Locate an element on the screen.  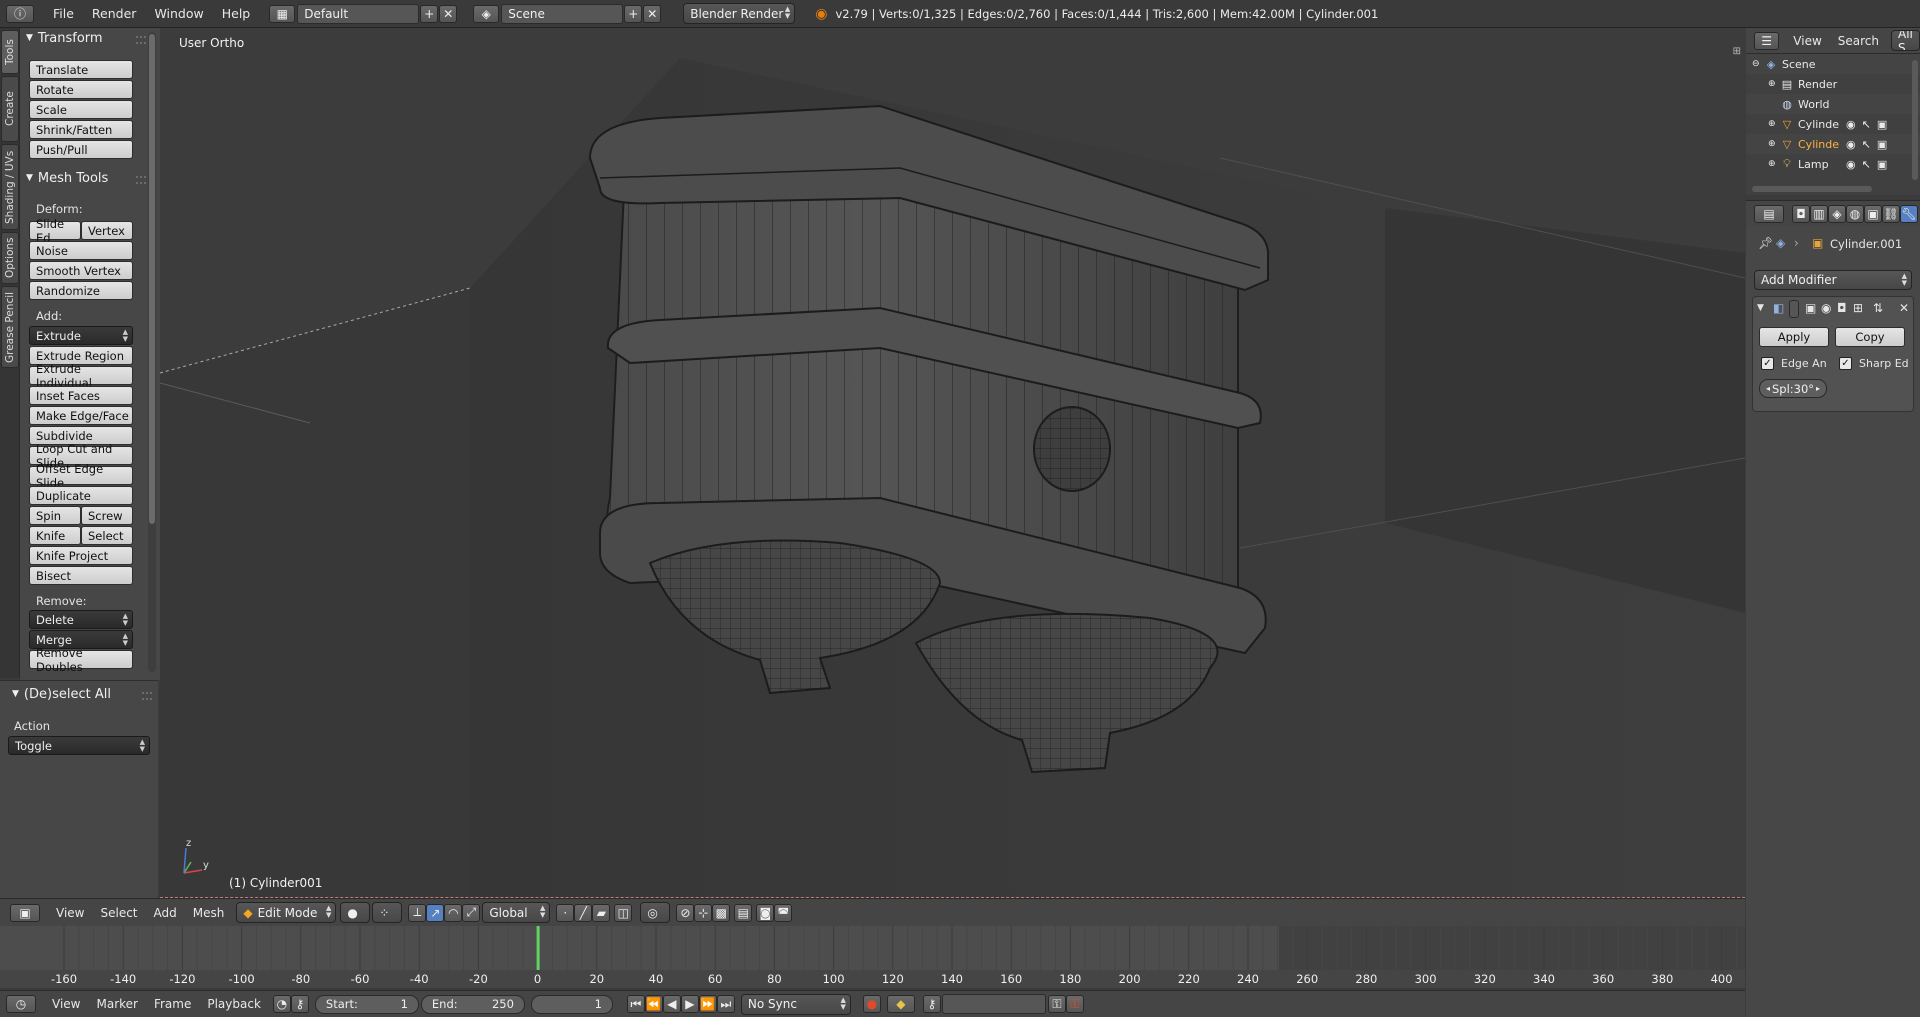
delete-keyframe-icon: ⚿ is located at coordinates (1074, 1004).